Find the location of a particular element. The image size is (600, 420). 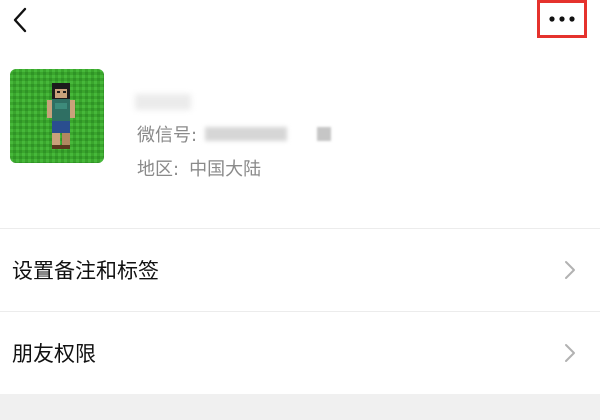

back-button is located at coordinates (20, 20).